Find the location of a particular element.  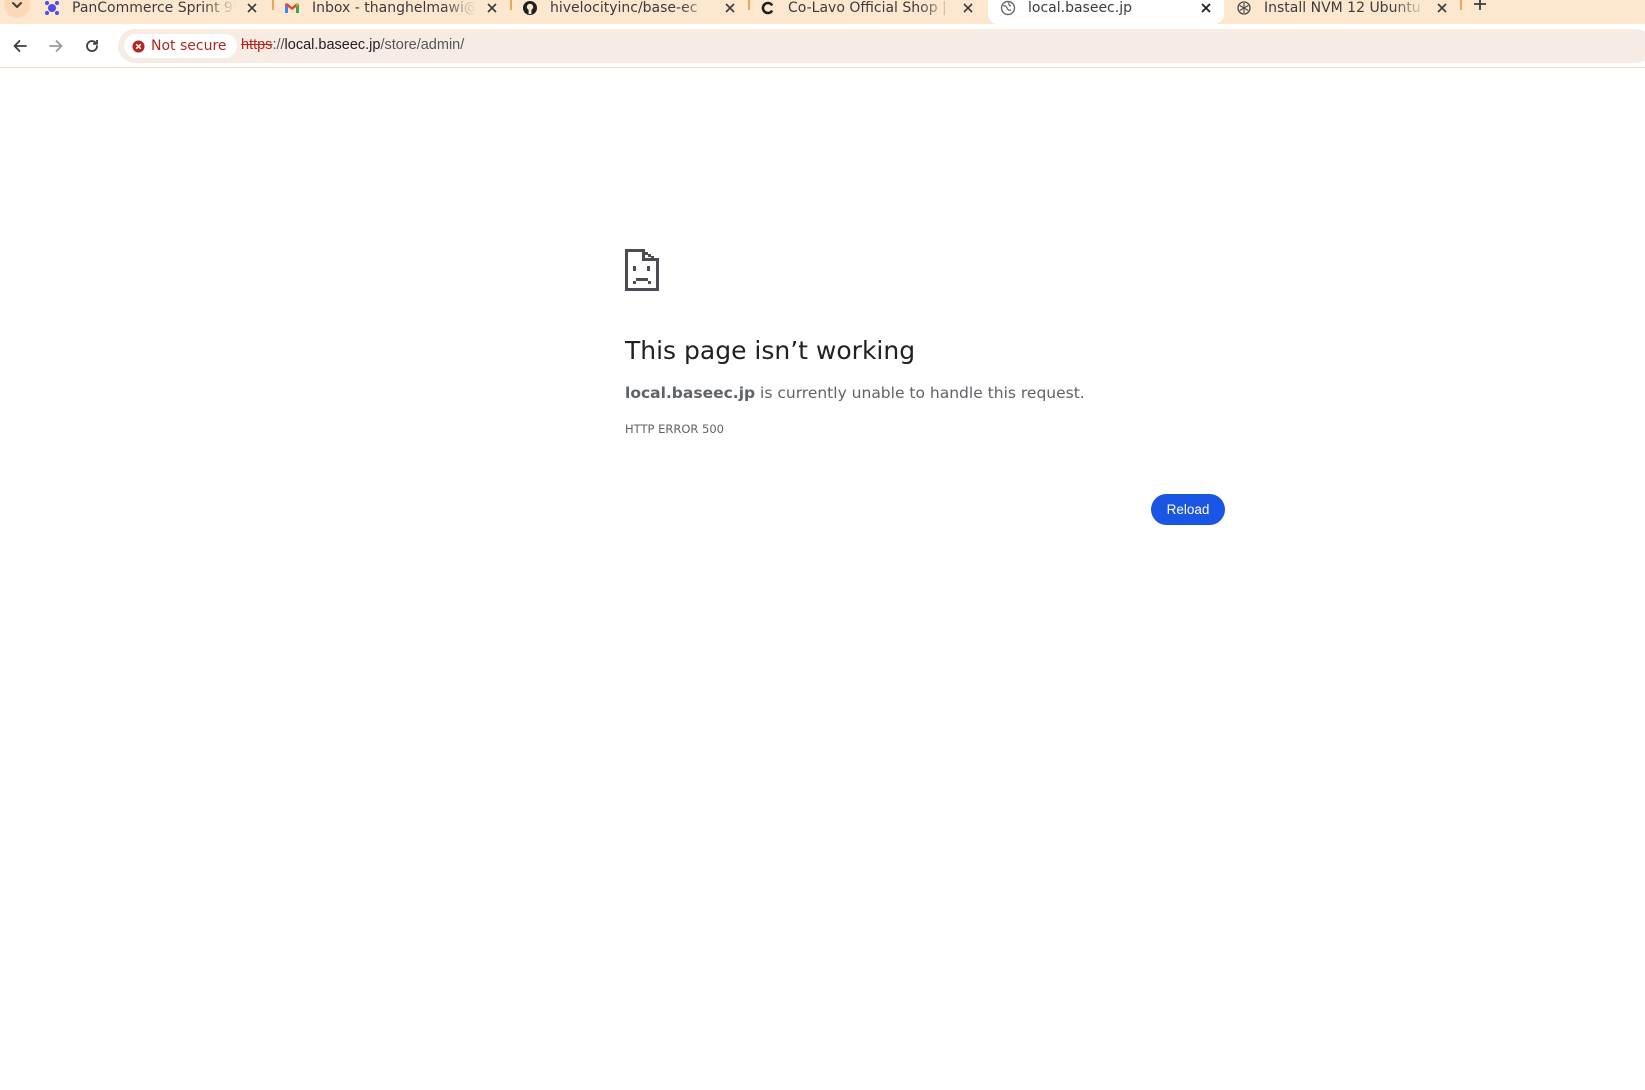

tab-title: PanCommerce Sprint 99 is located at coordinates (154, 8).